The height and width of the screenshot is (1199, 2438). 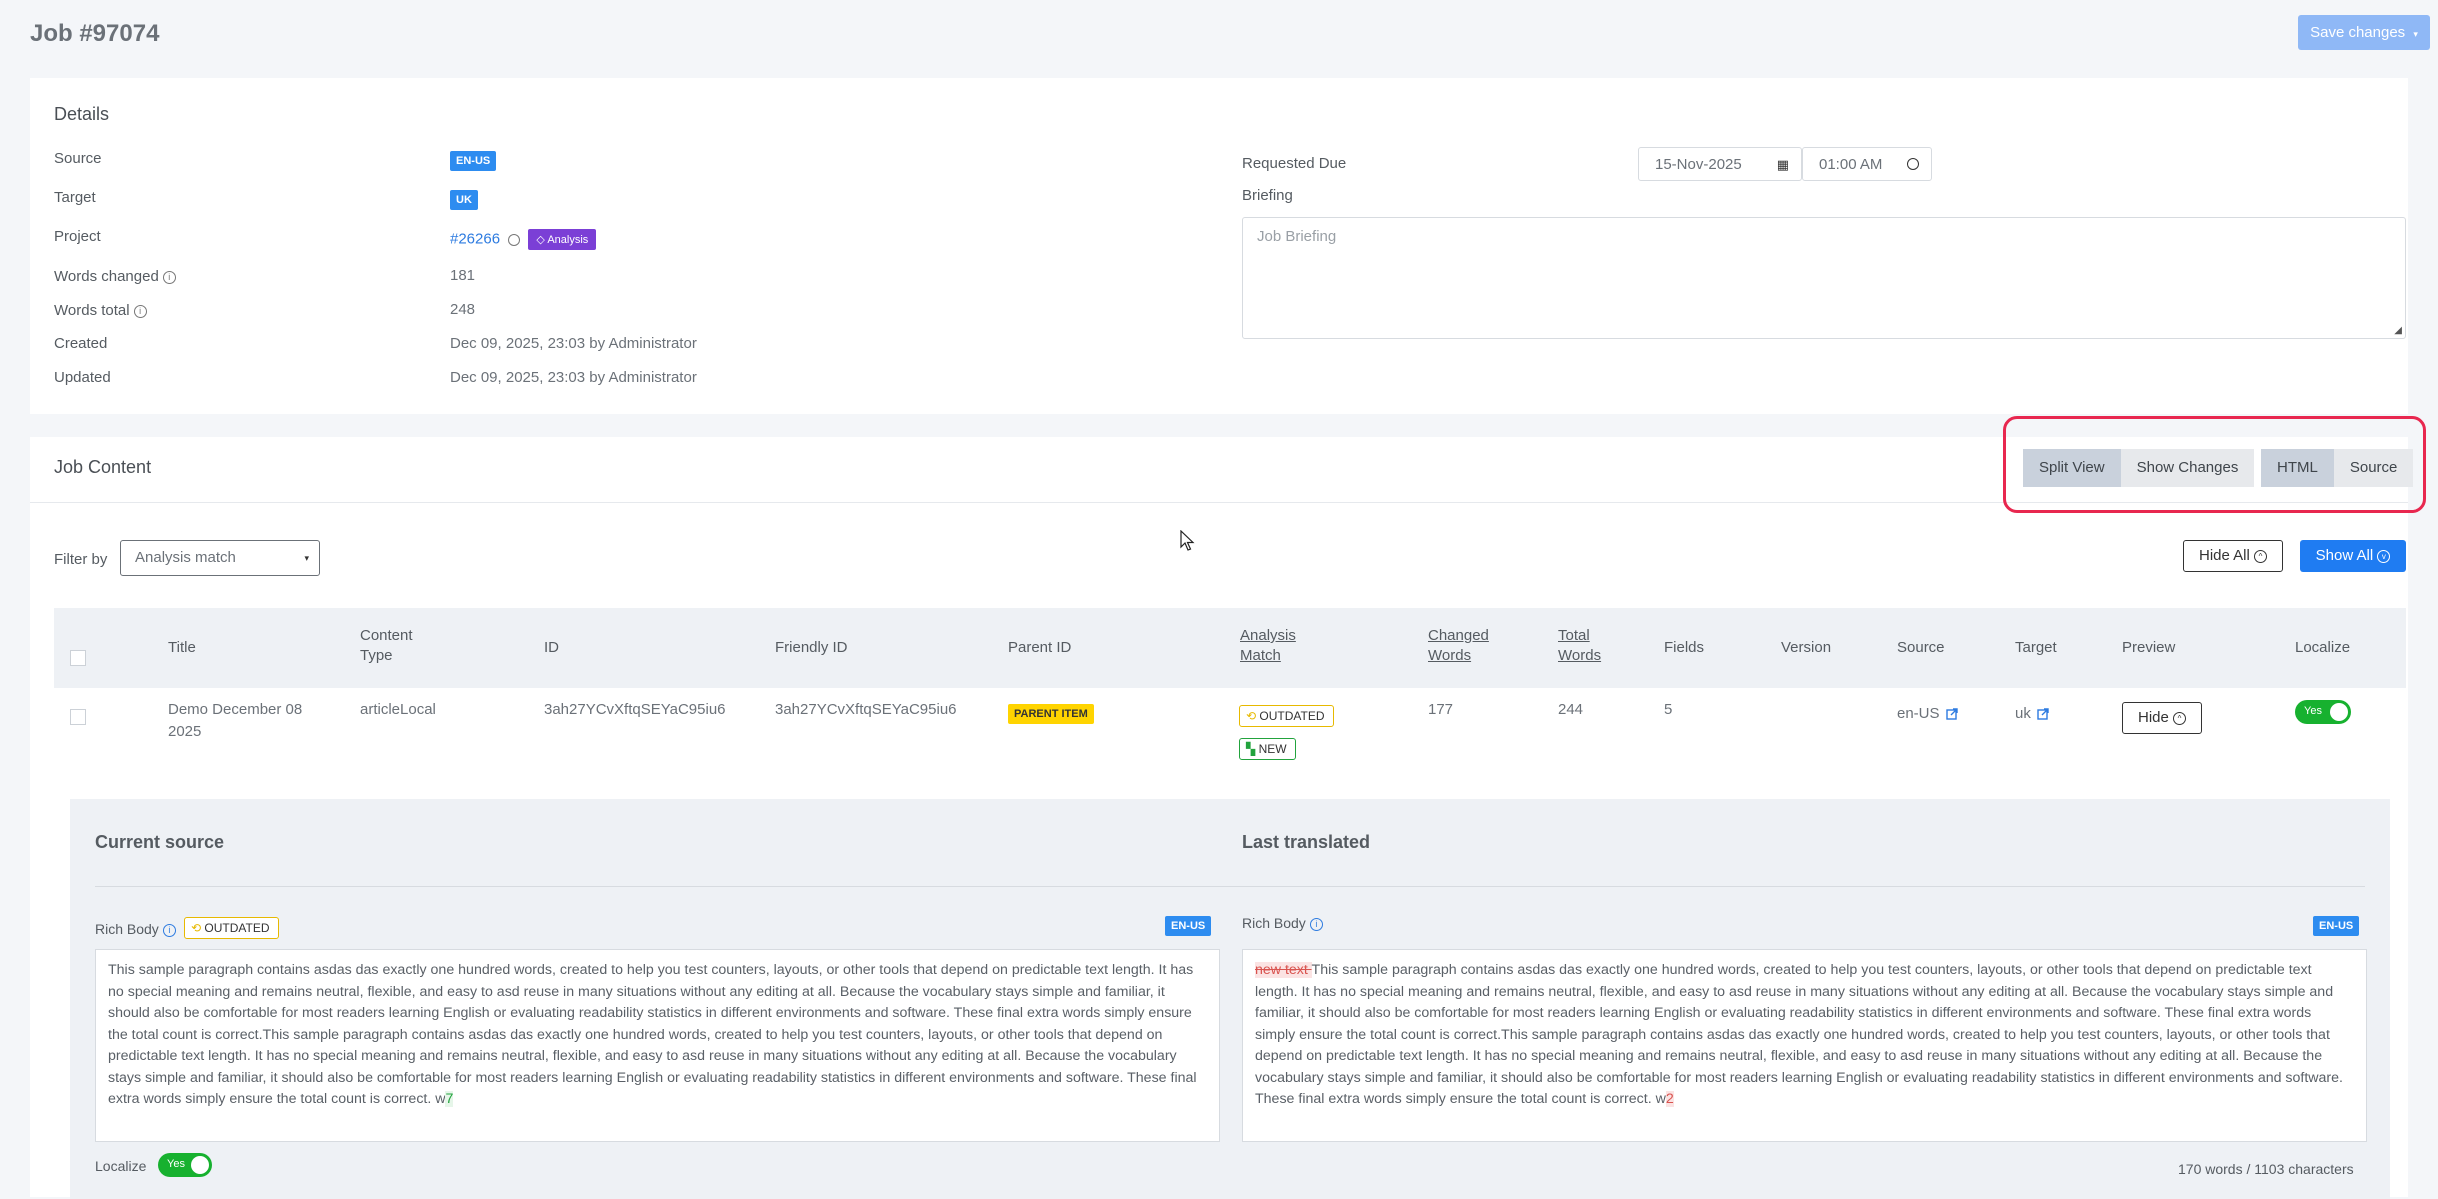 What do you see at coordinates (1283, 970) in the screenshot?
I see `translated-removed-text: new text` at bounding box center [1283, 970].